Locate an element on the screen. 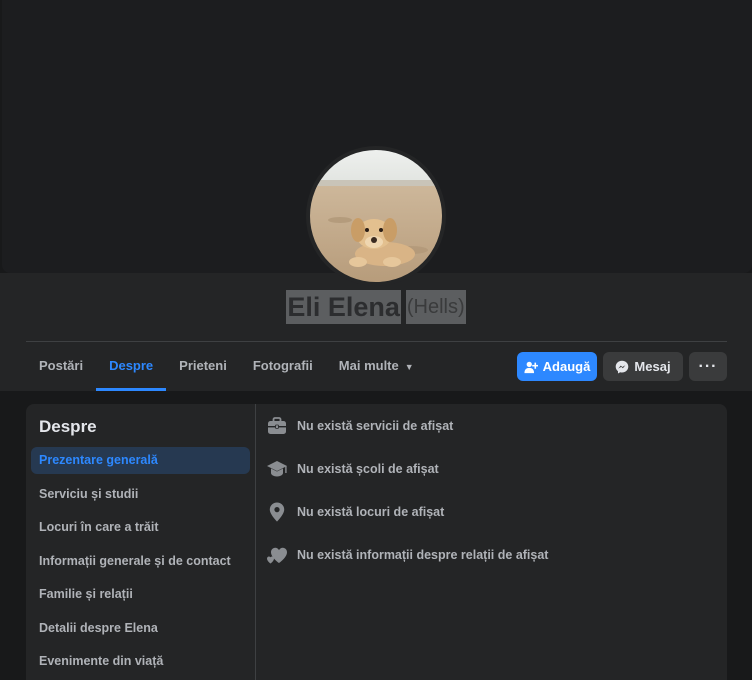  tab-more: Mai multe ▼ is located at coordinates (376, 367).